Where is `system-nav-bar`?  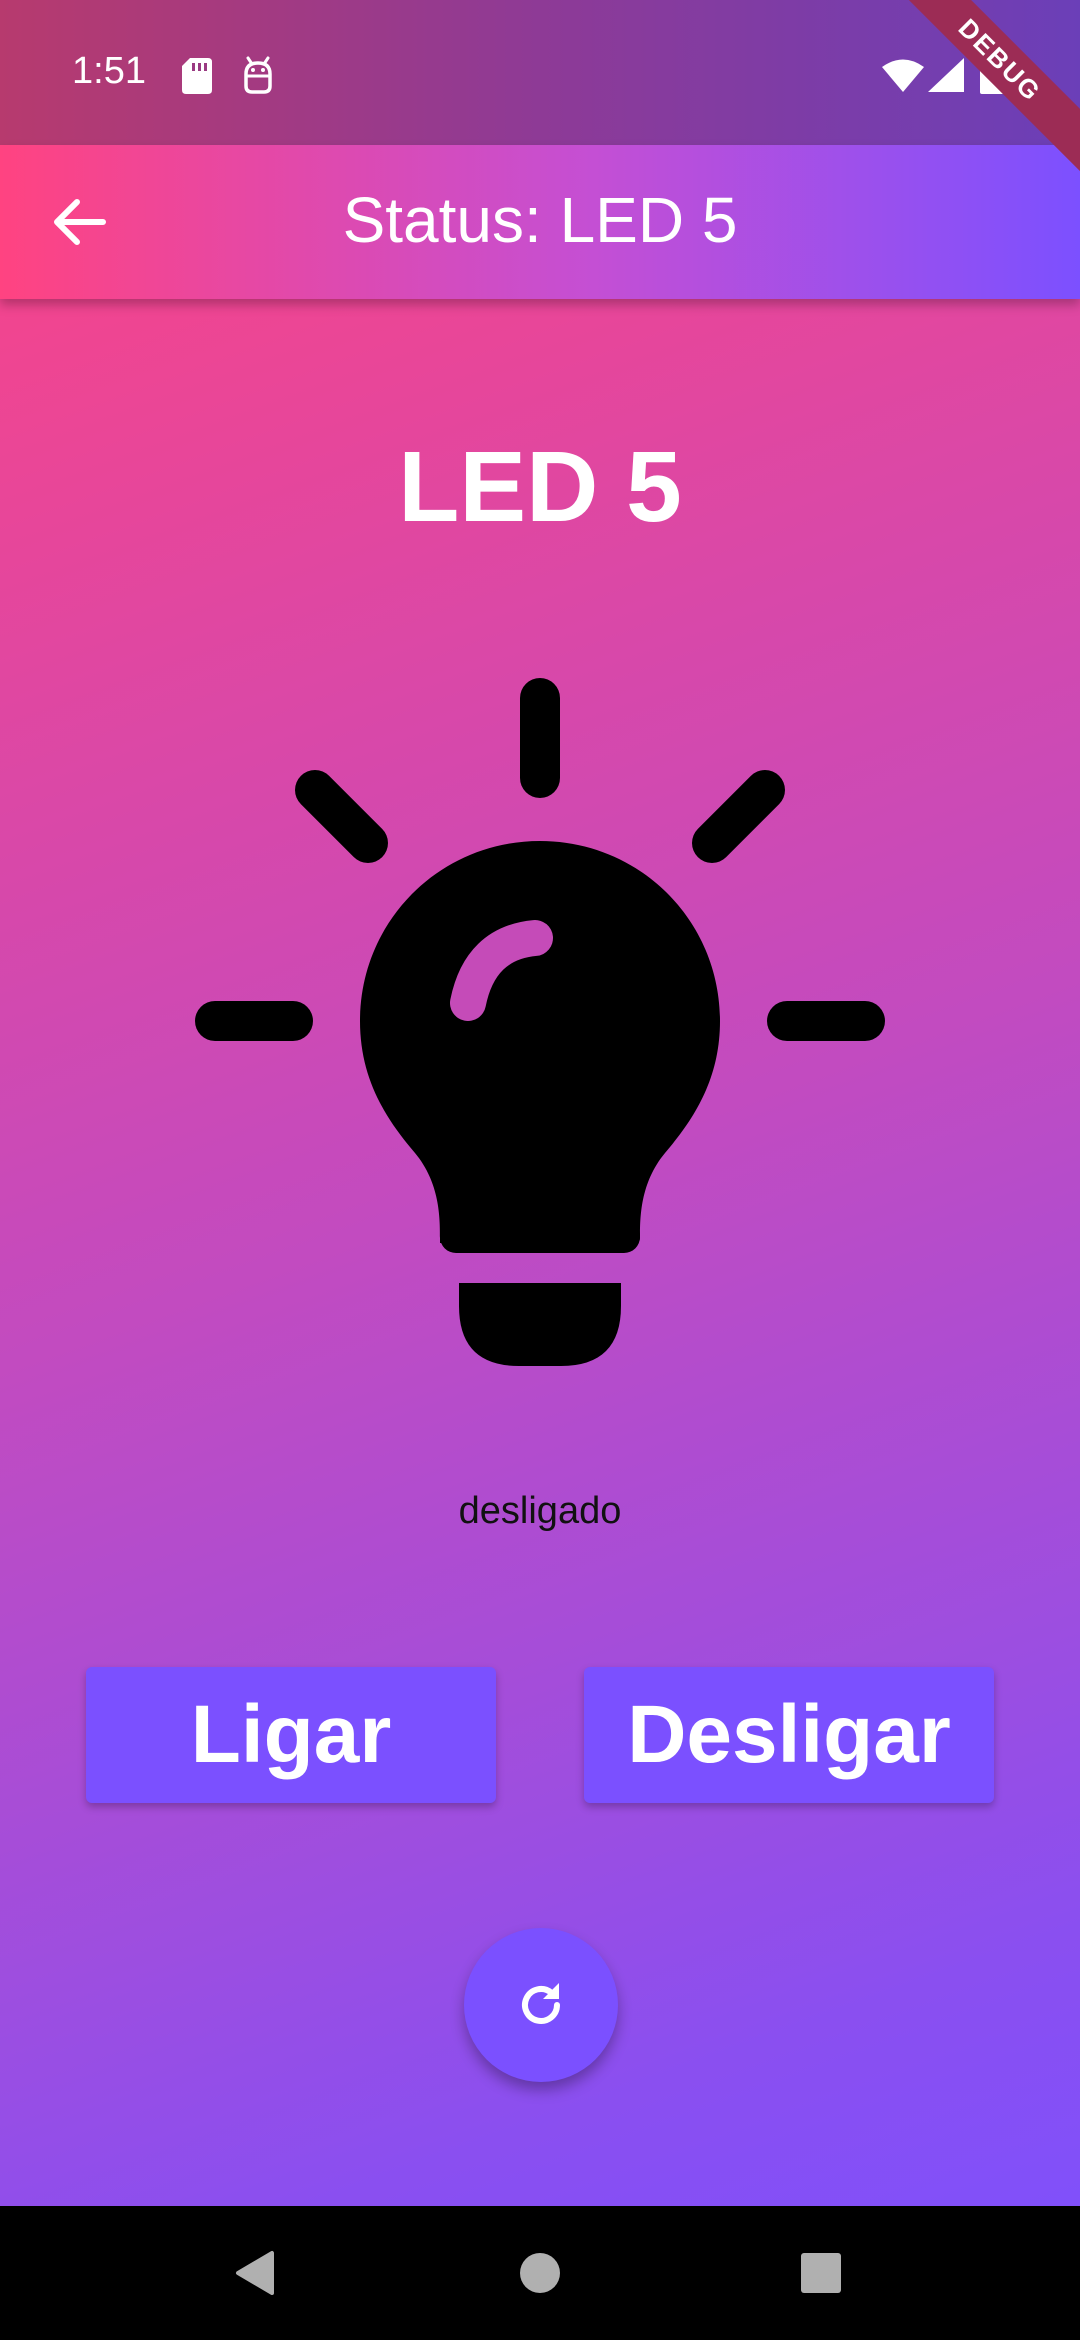
system-nav-bar is located at coordinates (540, 2273).